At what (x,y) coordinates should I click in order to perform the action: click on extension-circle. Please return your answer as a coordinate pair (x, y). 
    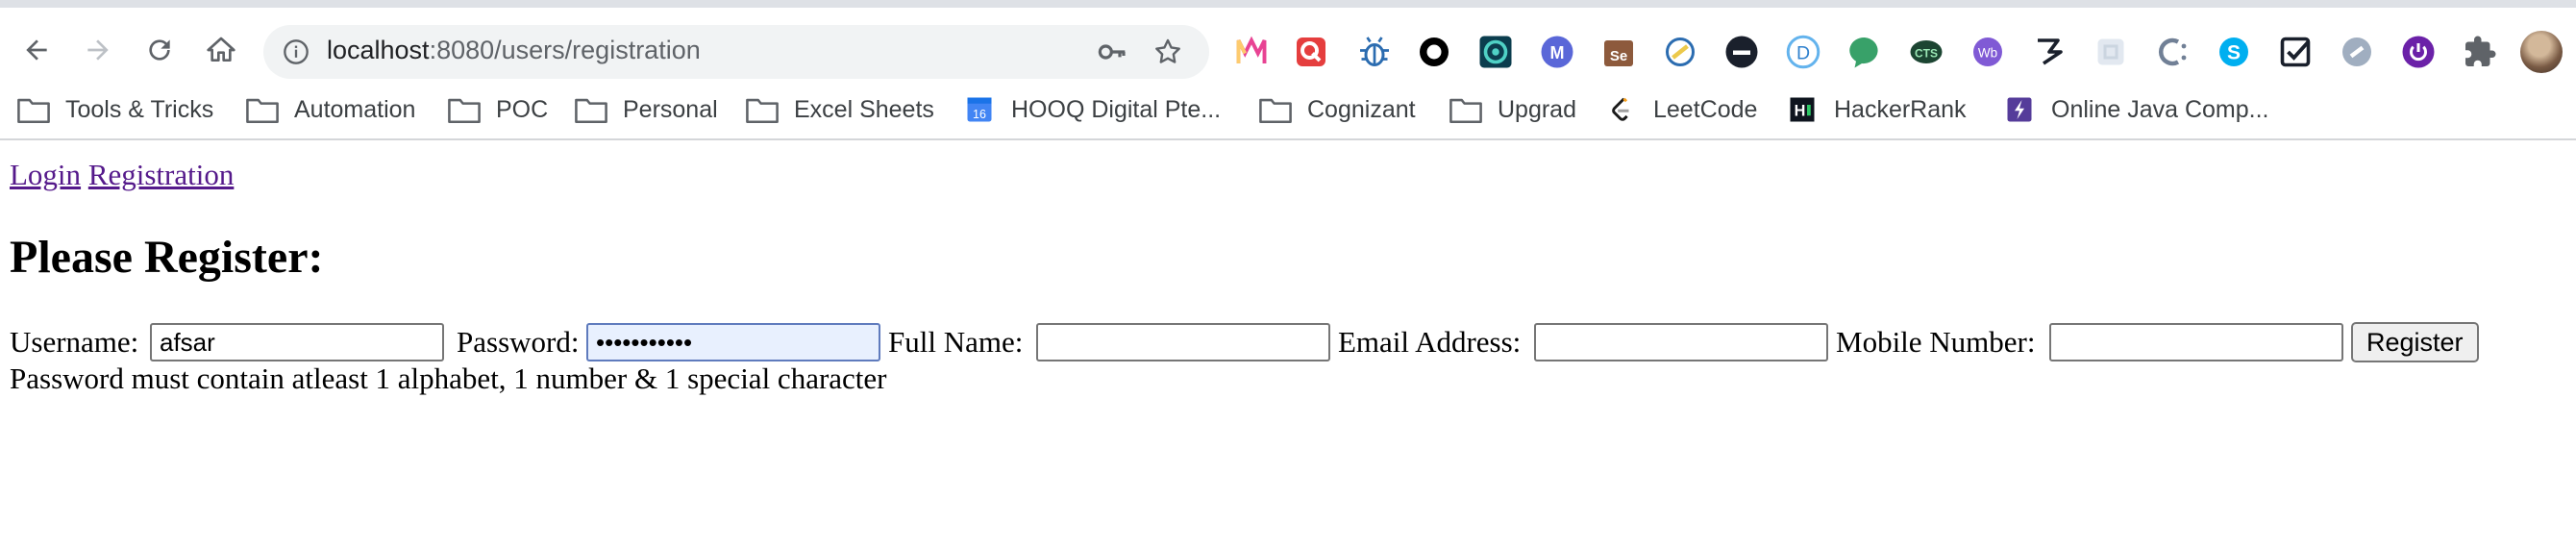
    Looking at the image, I should click on (1434, 52).